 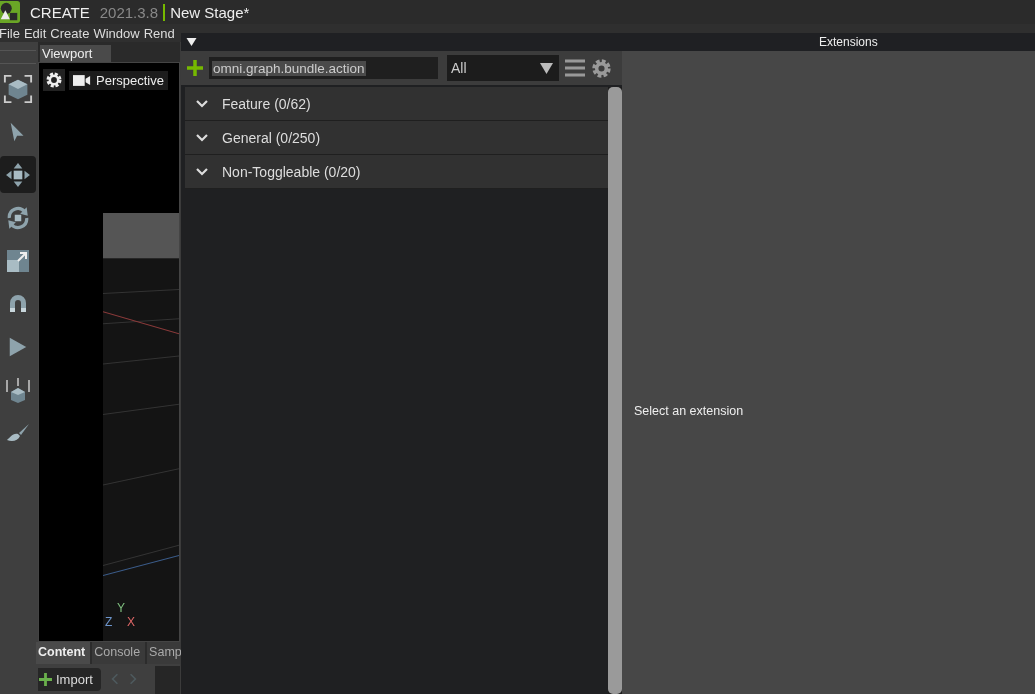 I want to click on category-row: Feature (0/62), so click(x=396, y=104).